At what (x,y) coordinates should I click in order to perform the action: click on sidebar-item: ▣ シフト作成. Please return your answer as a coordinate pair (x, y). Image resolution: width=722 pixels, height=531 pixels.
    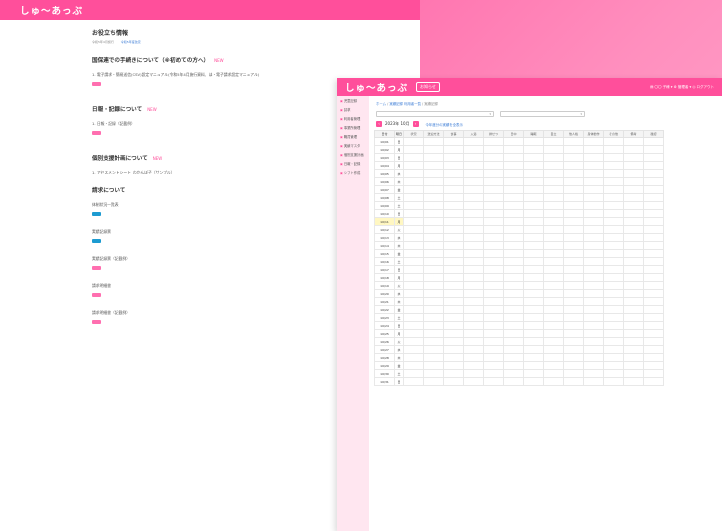
    Looking at the image, I should click on (353, 172).